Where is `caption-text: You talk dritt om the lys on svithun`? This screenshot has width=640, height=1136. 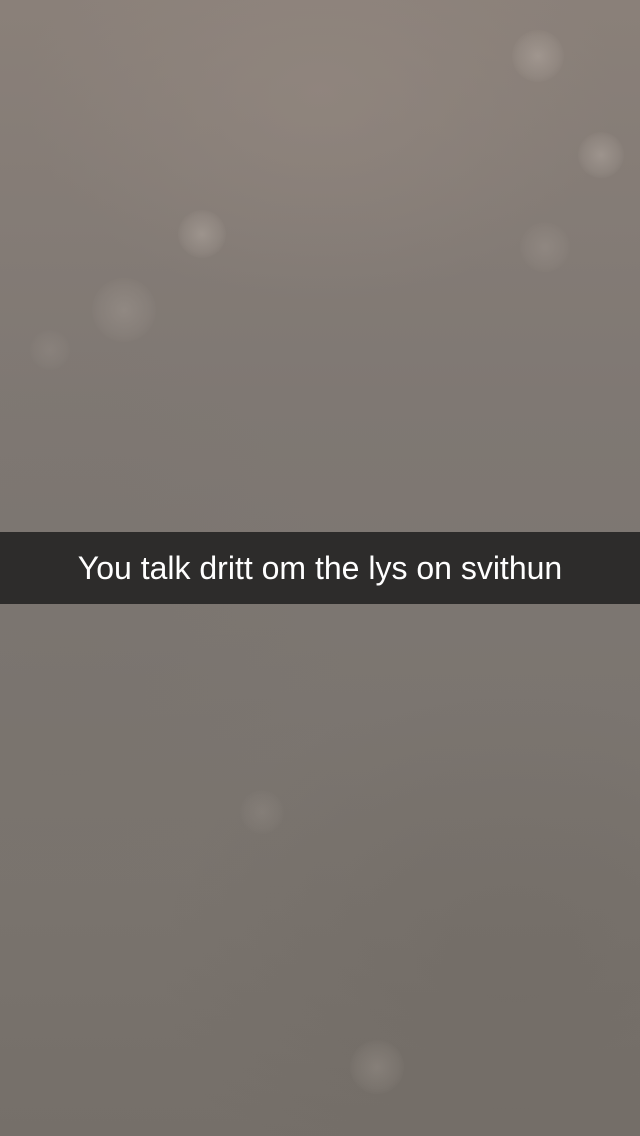 caption-text: You talk dritt om the lys on svithun is located at coordinates (320, 568).